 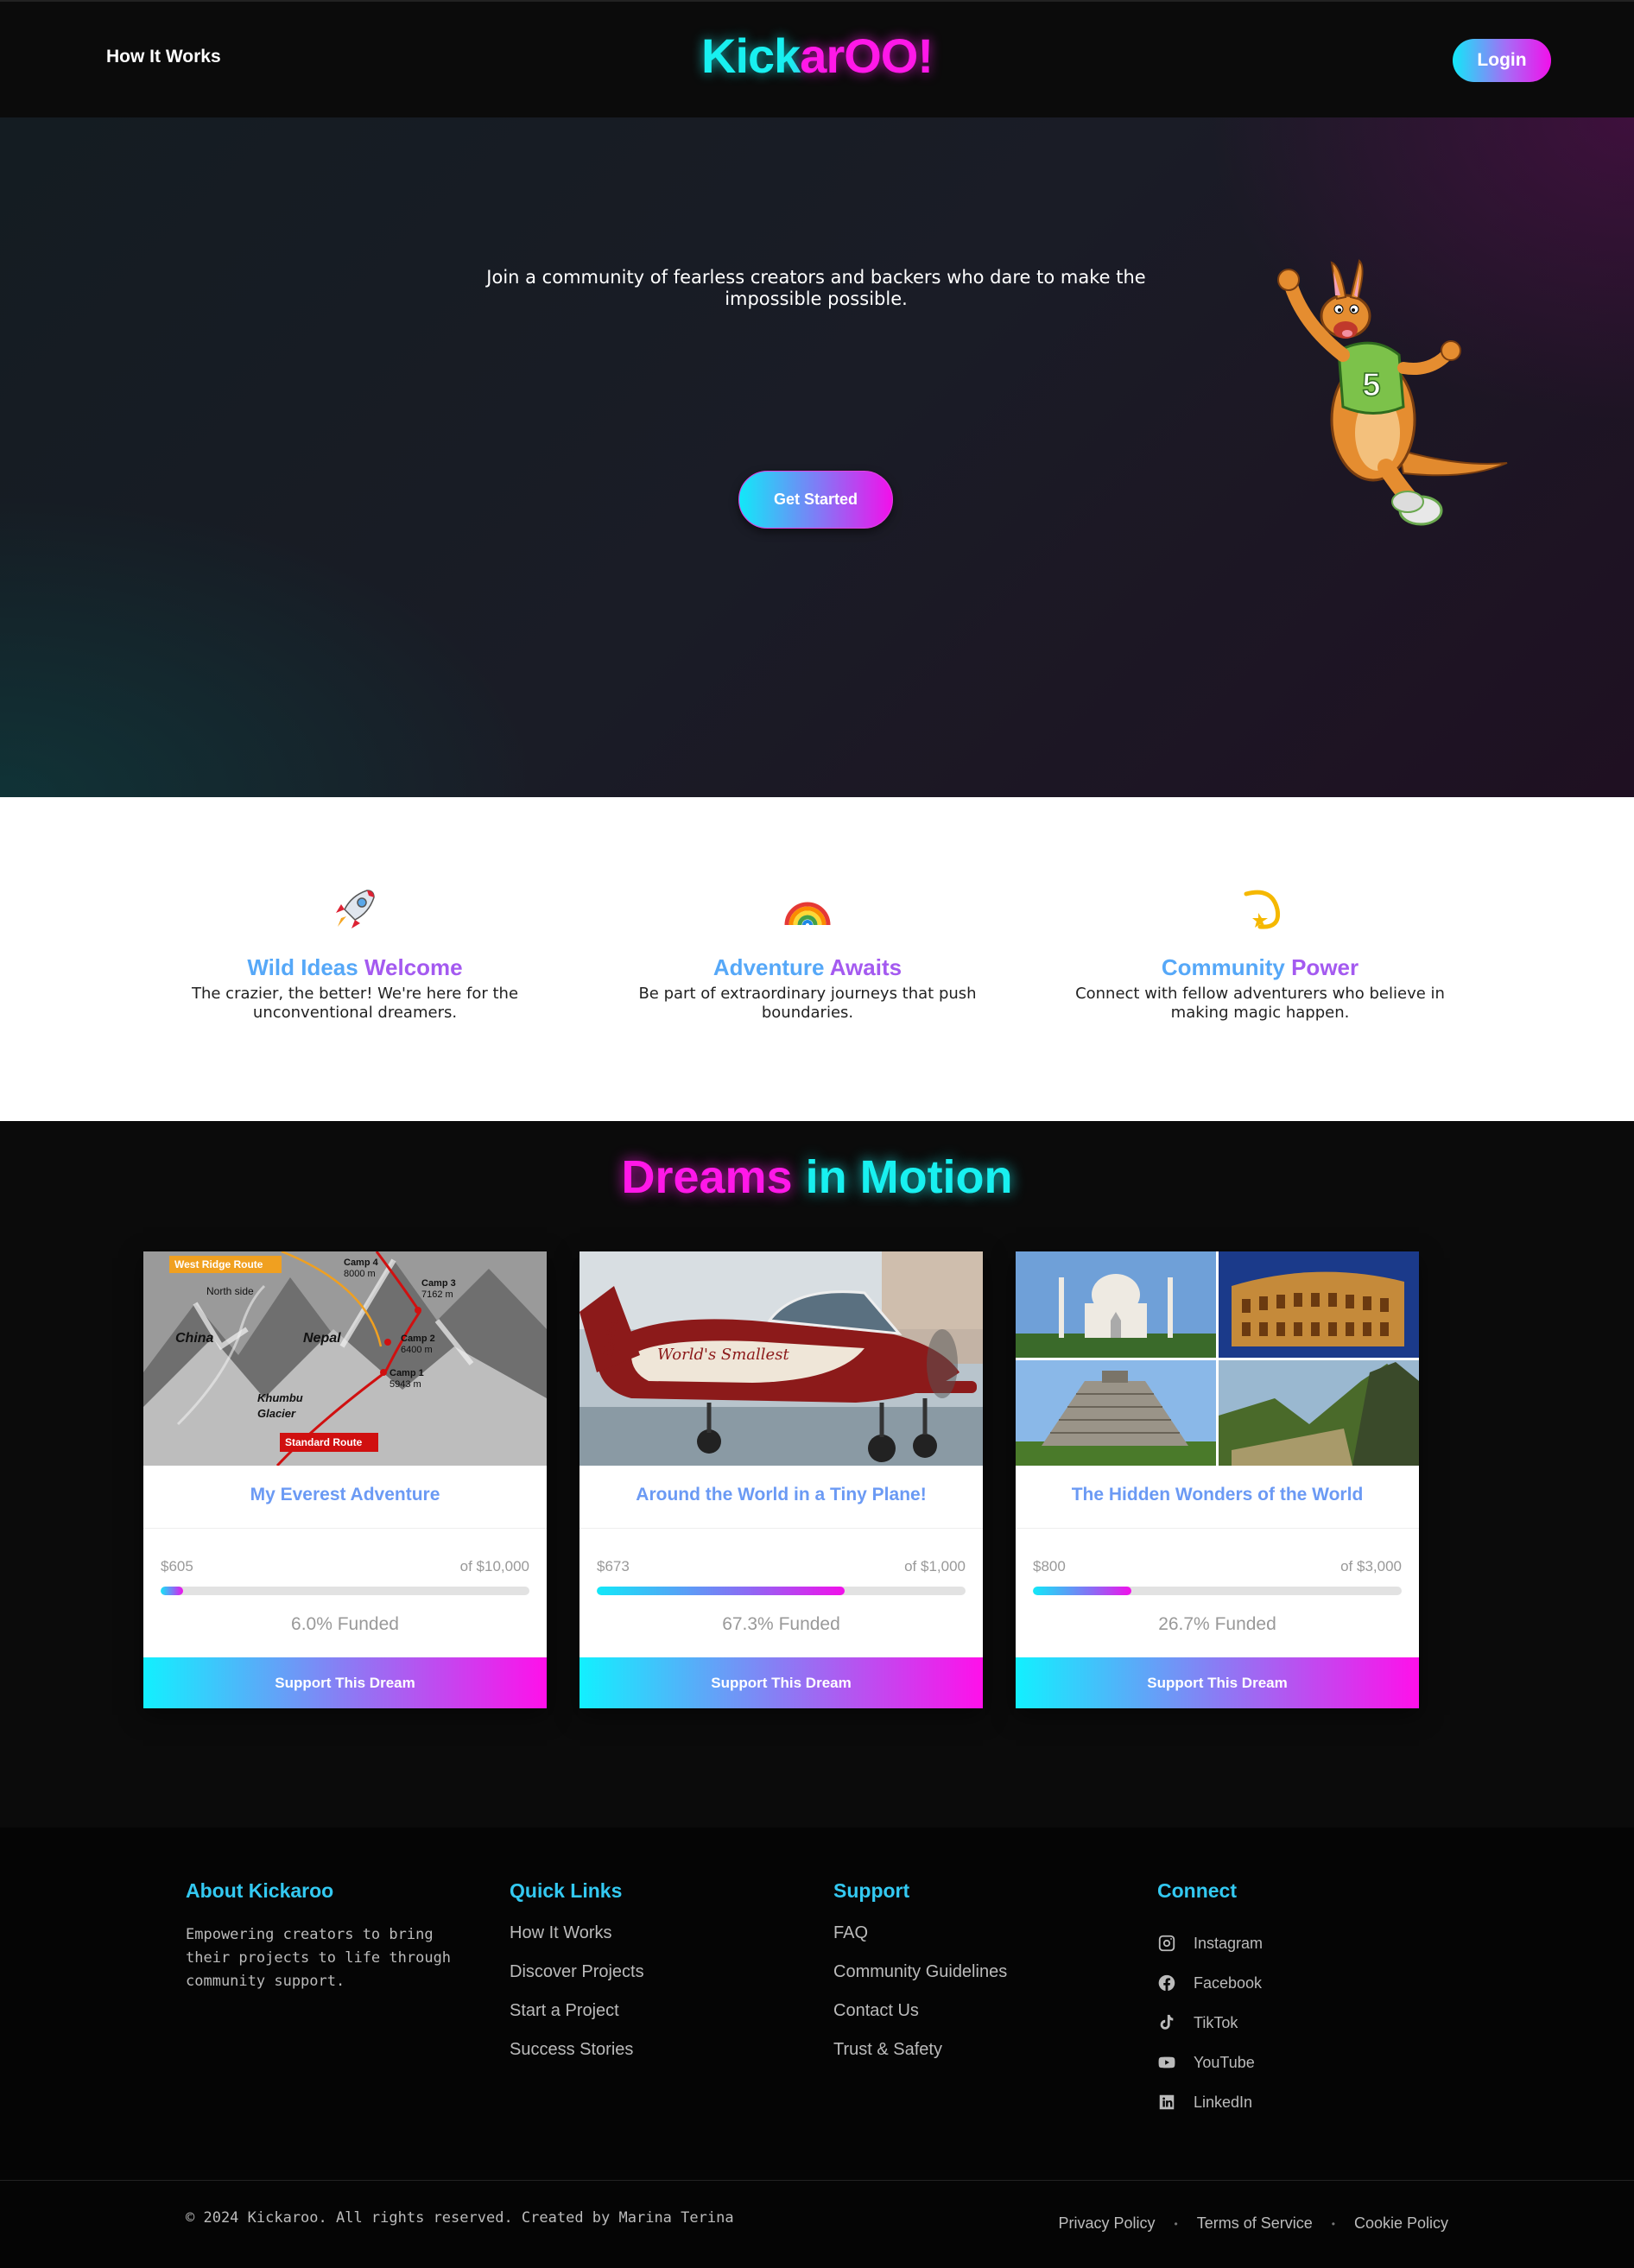 What do you see at coordinates (1166, 1943) in the screenshot?
I see `instagram-icon` at bounding box center [1166, 1943].